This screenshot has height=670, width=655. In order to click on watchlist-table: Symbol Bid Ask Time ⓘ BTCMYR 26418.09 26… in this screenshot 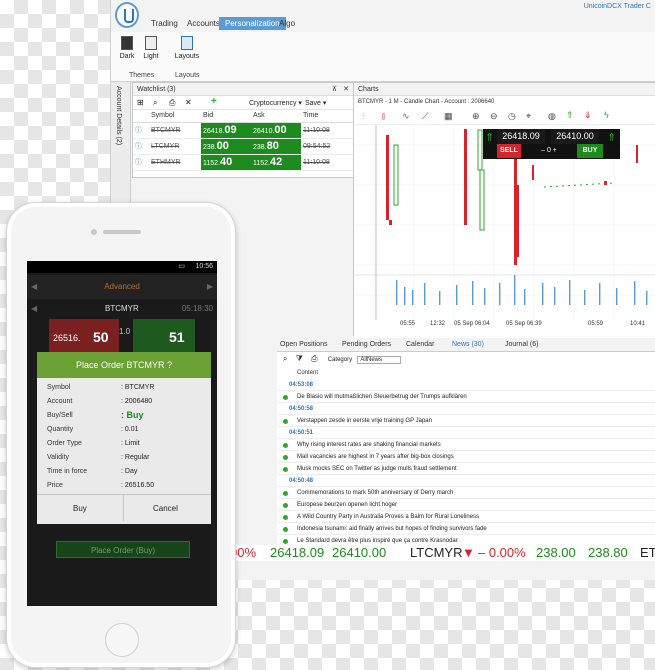, I will do `click(243, 140)`.